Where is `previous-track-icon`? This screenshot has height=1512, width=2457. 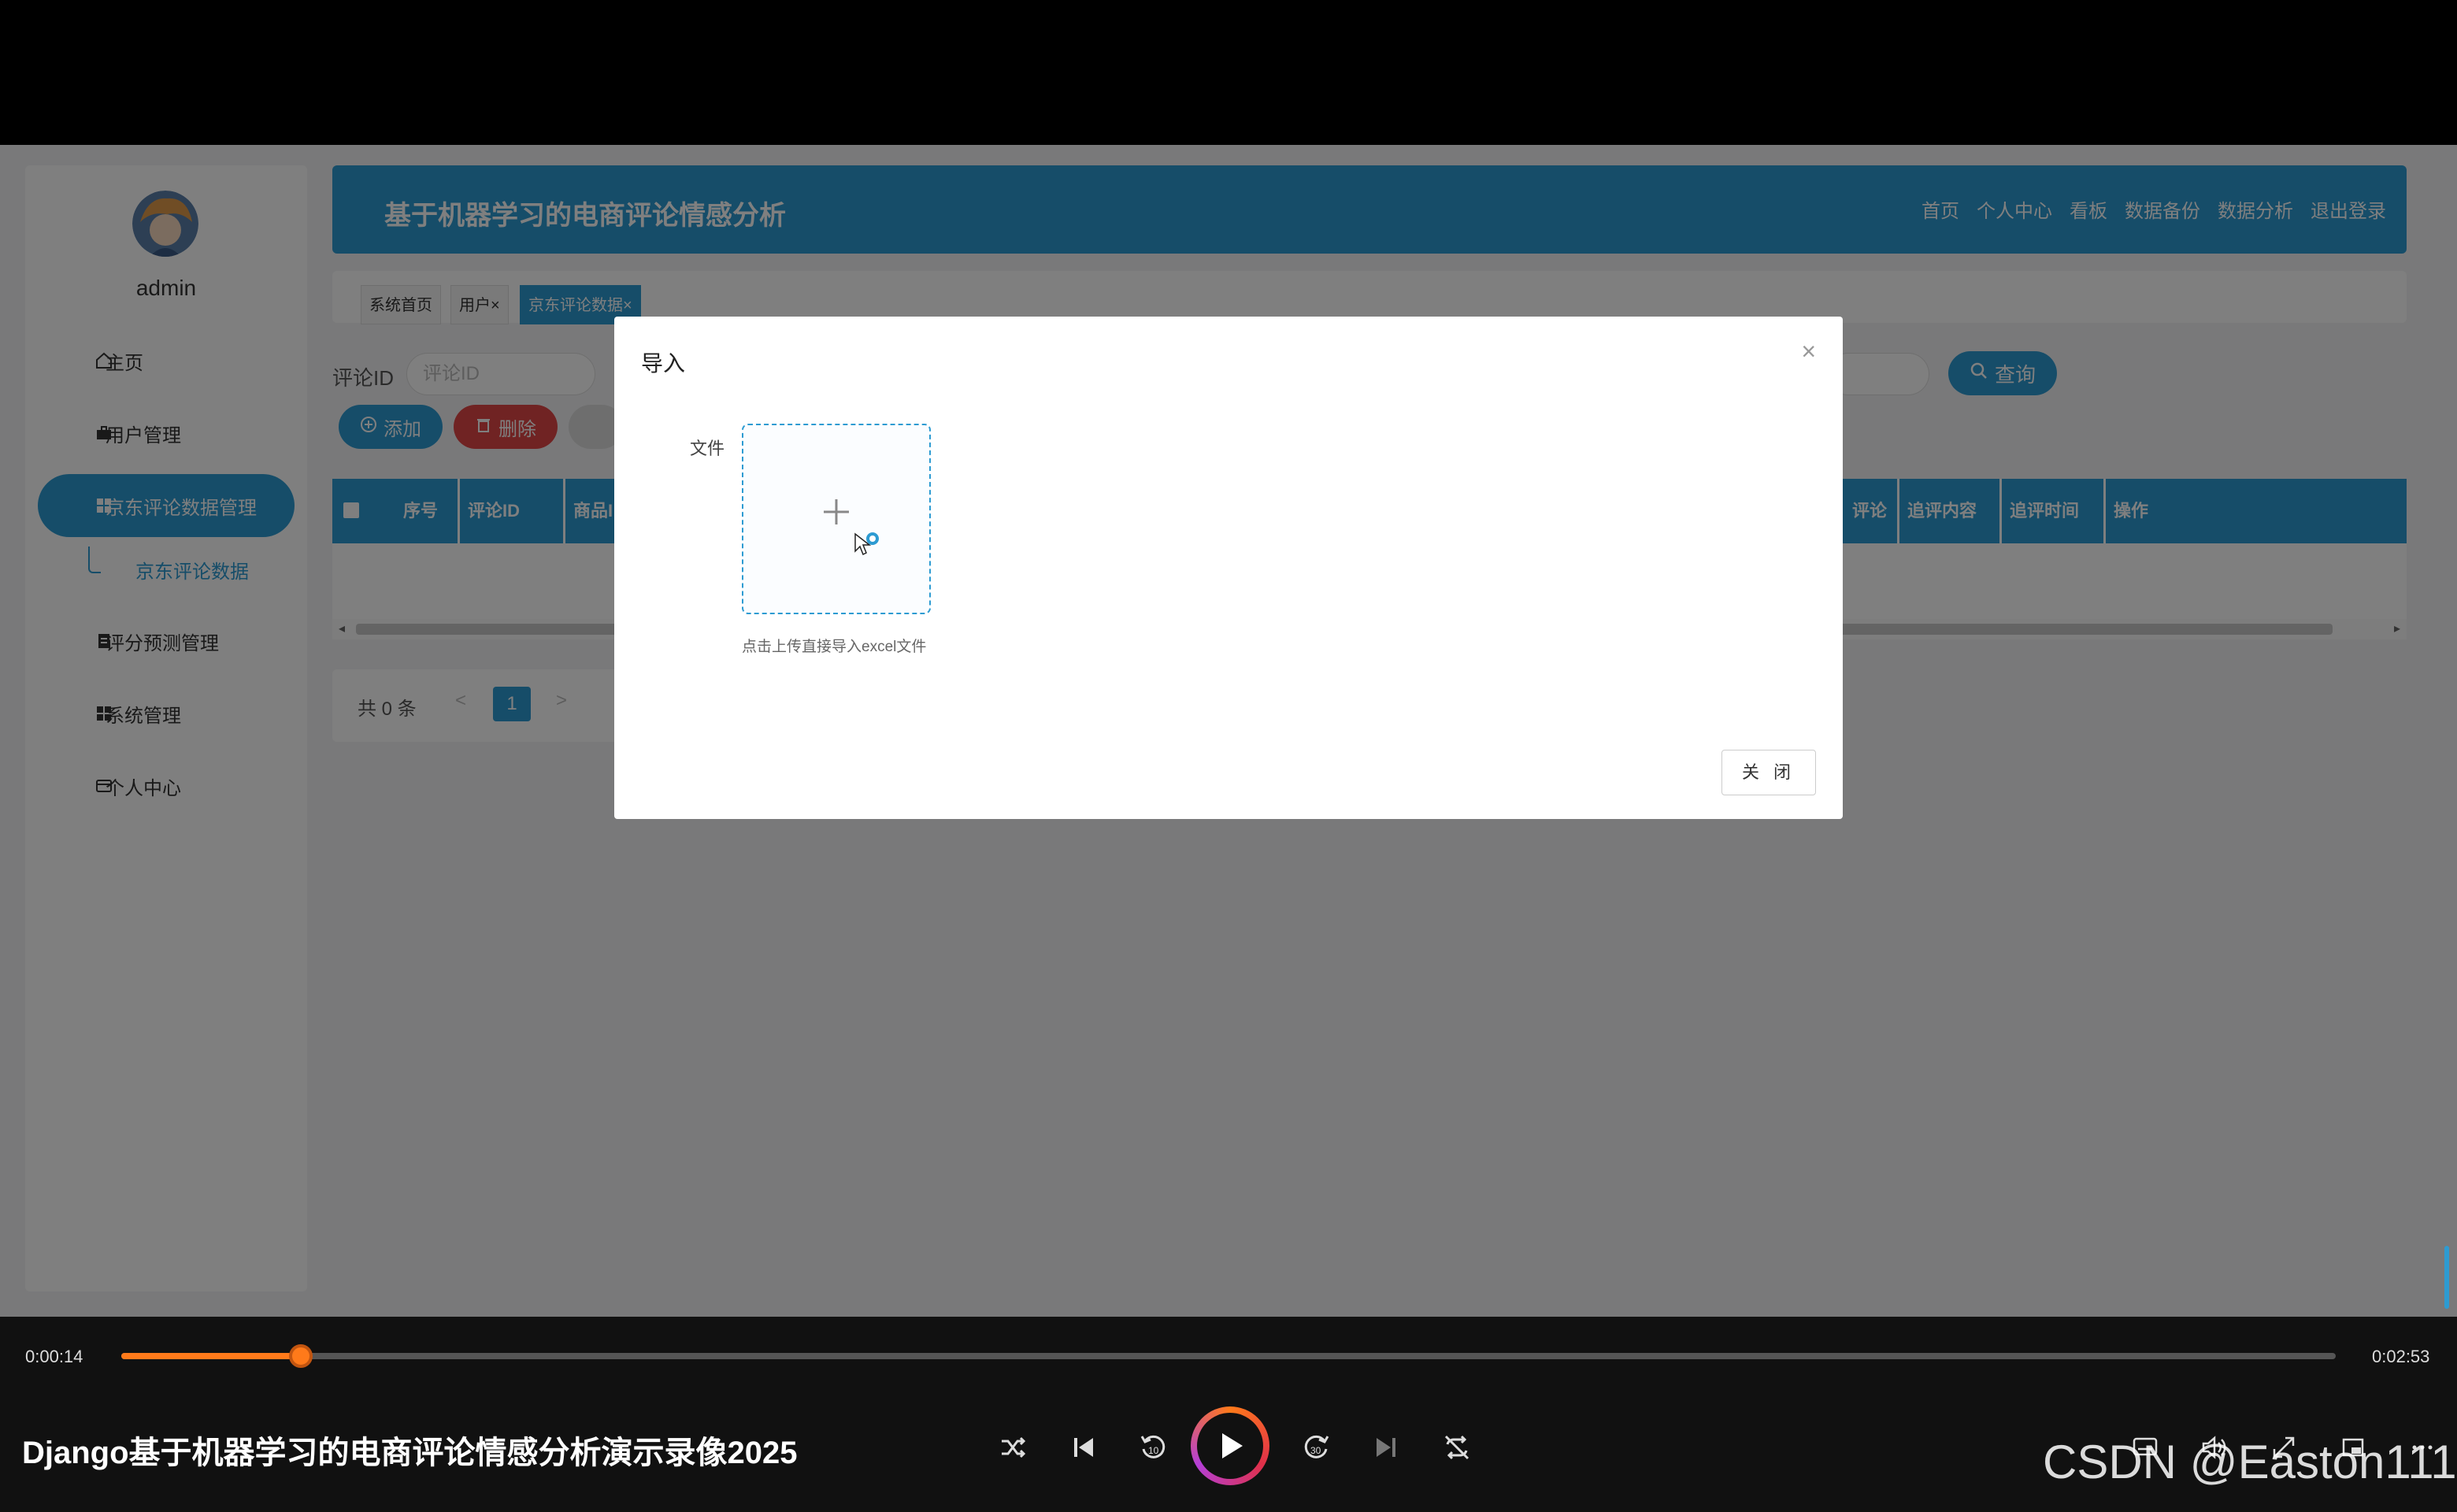 previous-track-icon is located at coordinates (1083, 1447).